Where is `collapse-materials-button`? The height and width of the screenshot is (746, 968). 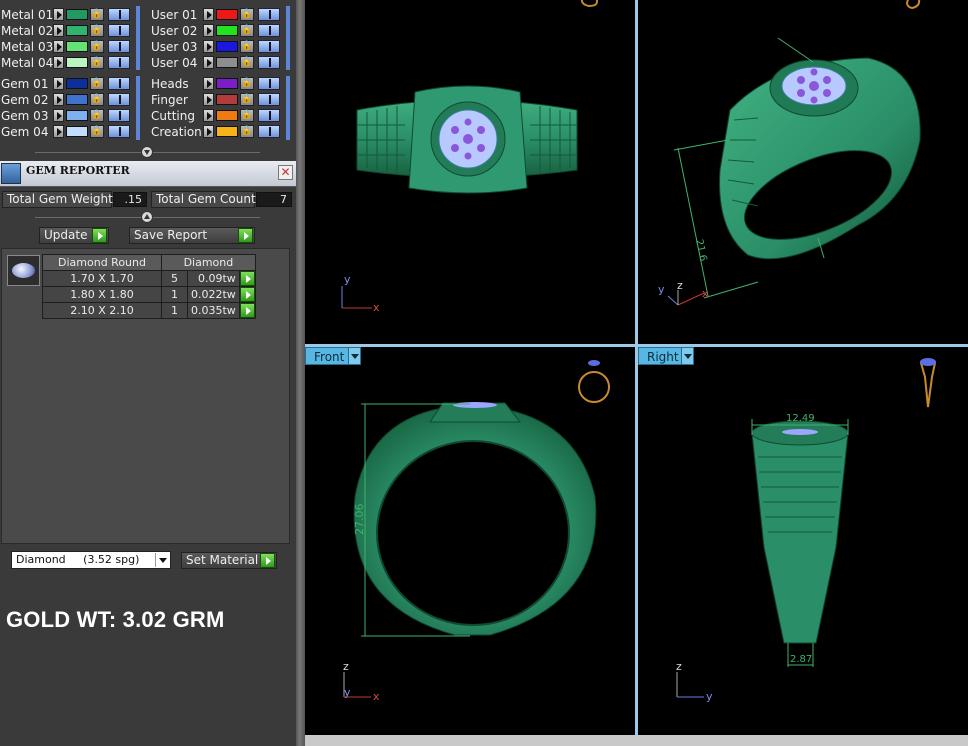
collapse-materials-button is located at coordinates (147, 152).